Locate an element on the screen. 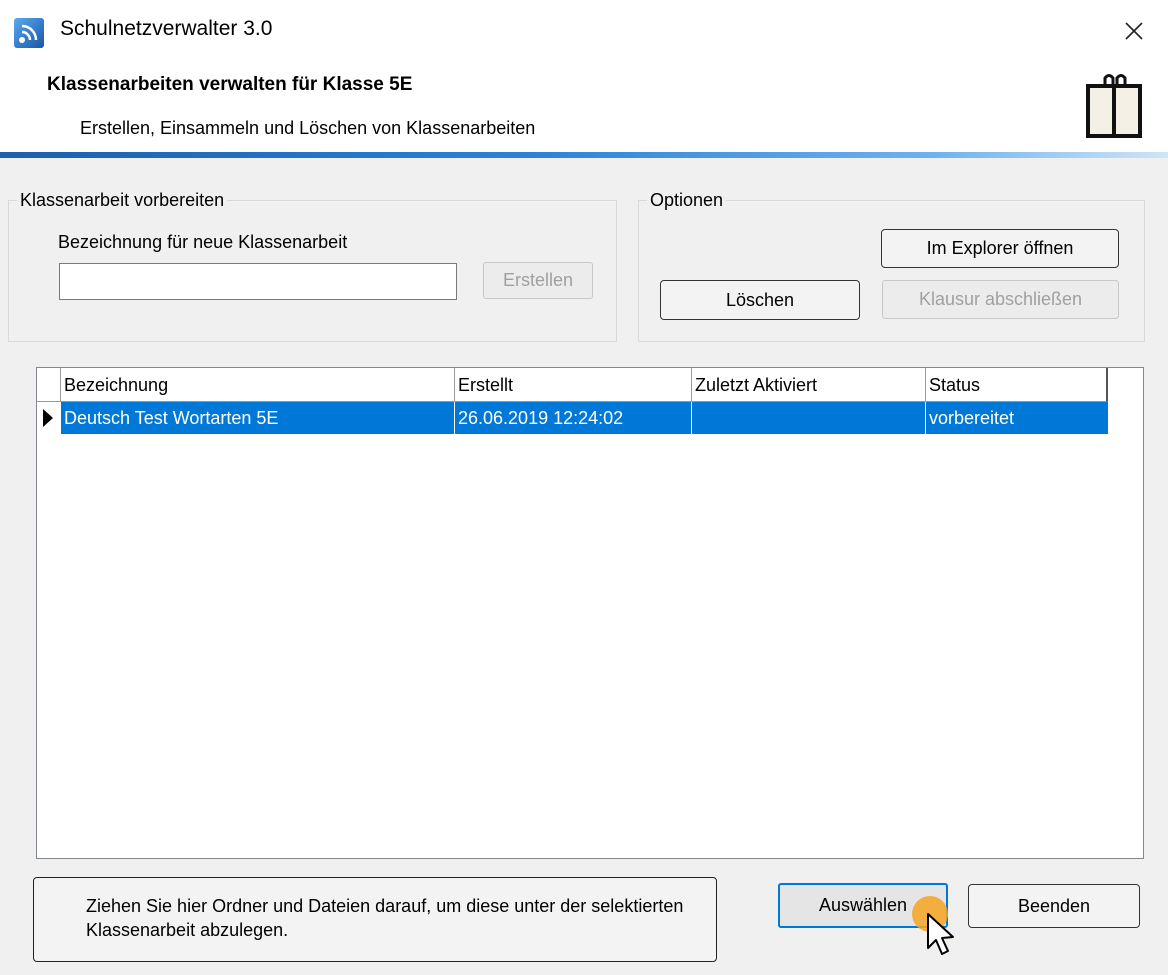 Image resolution: width=1168 pixels, height=975 pixels. cell-created: 26.06.2019 12:24:02 is located at coordinates (573, 418).